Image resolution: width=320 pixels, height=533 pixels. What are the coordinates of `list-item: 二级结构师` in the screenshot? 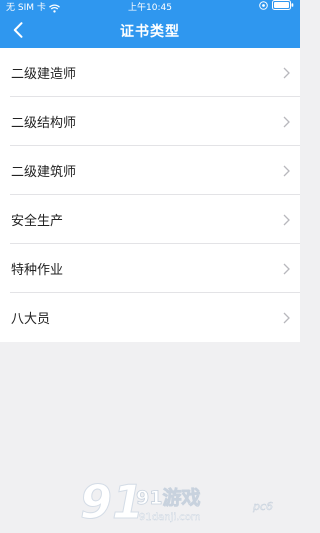 It's located at (150, 121).